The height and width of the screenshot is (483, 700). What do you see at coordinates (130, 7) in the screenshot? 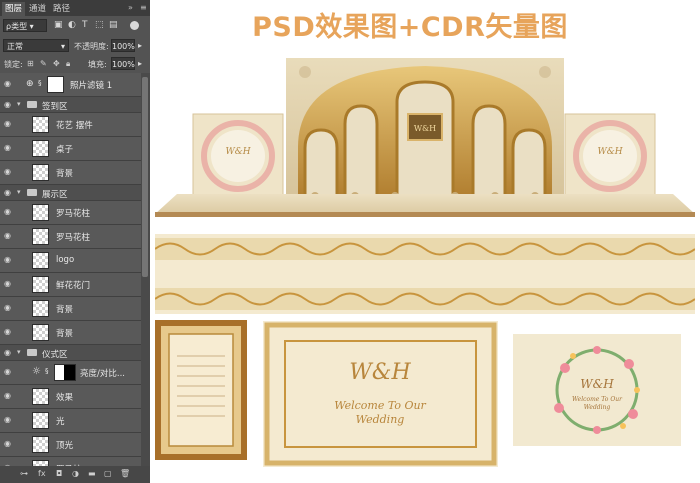
I see `collapse-icon: »` at bounding box center [130, 7].